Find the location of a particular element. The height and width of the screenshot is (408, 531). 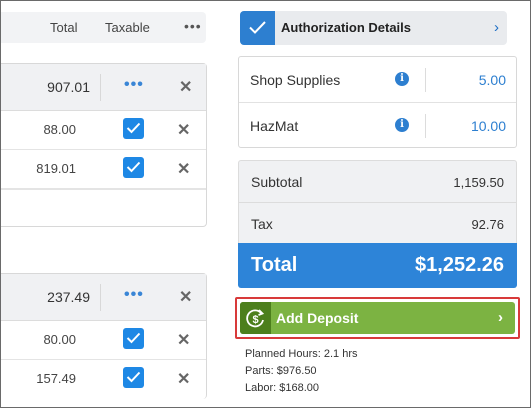

line-item-amount: 88.00 is located at coordinates (59, 129).